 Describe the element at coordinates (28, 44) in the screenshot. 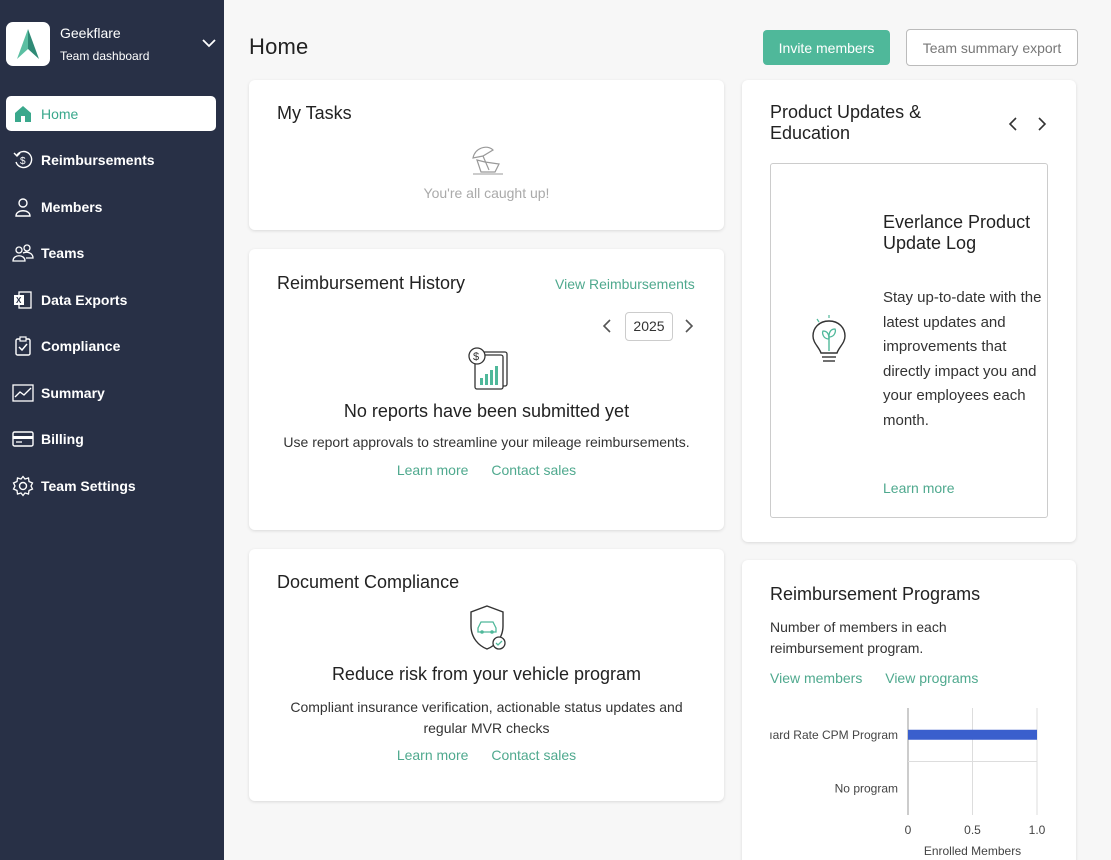

I see `brand-logo` at that location.